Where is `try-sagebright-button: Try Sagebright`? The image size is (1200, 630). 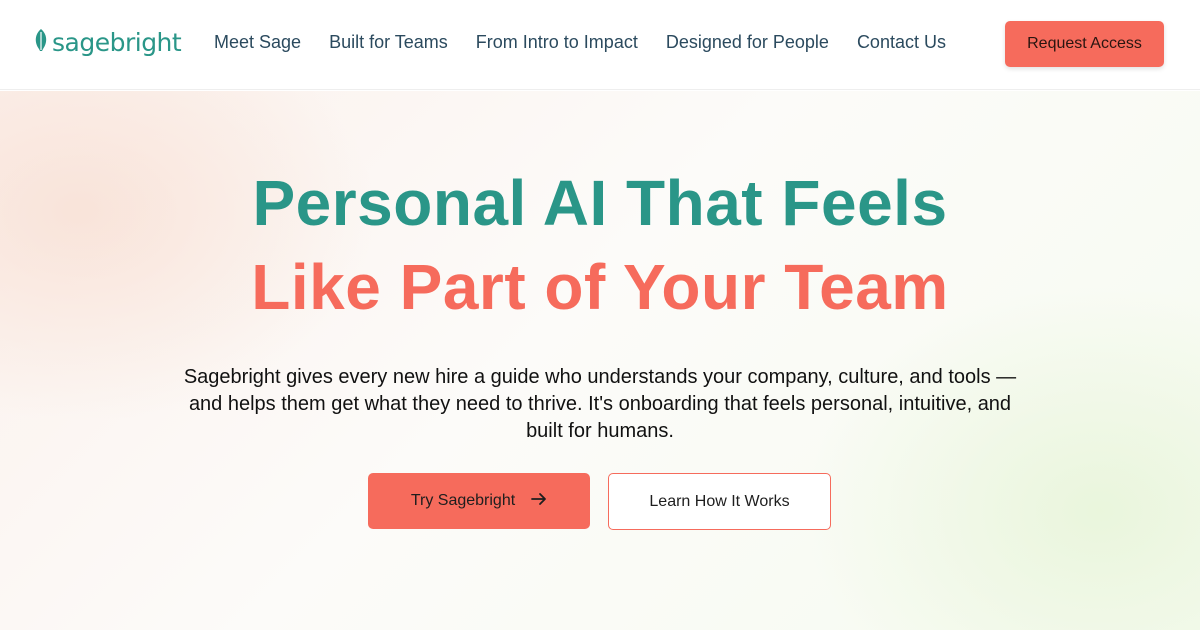 try-sagebright-button: Try Sagebright is located at coordinates (479, 501).